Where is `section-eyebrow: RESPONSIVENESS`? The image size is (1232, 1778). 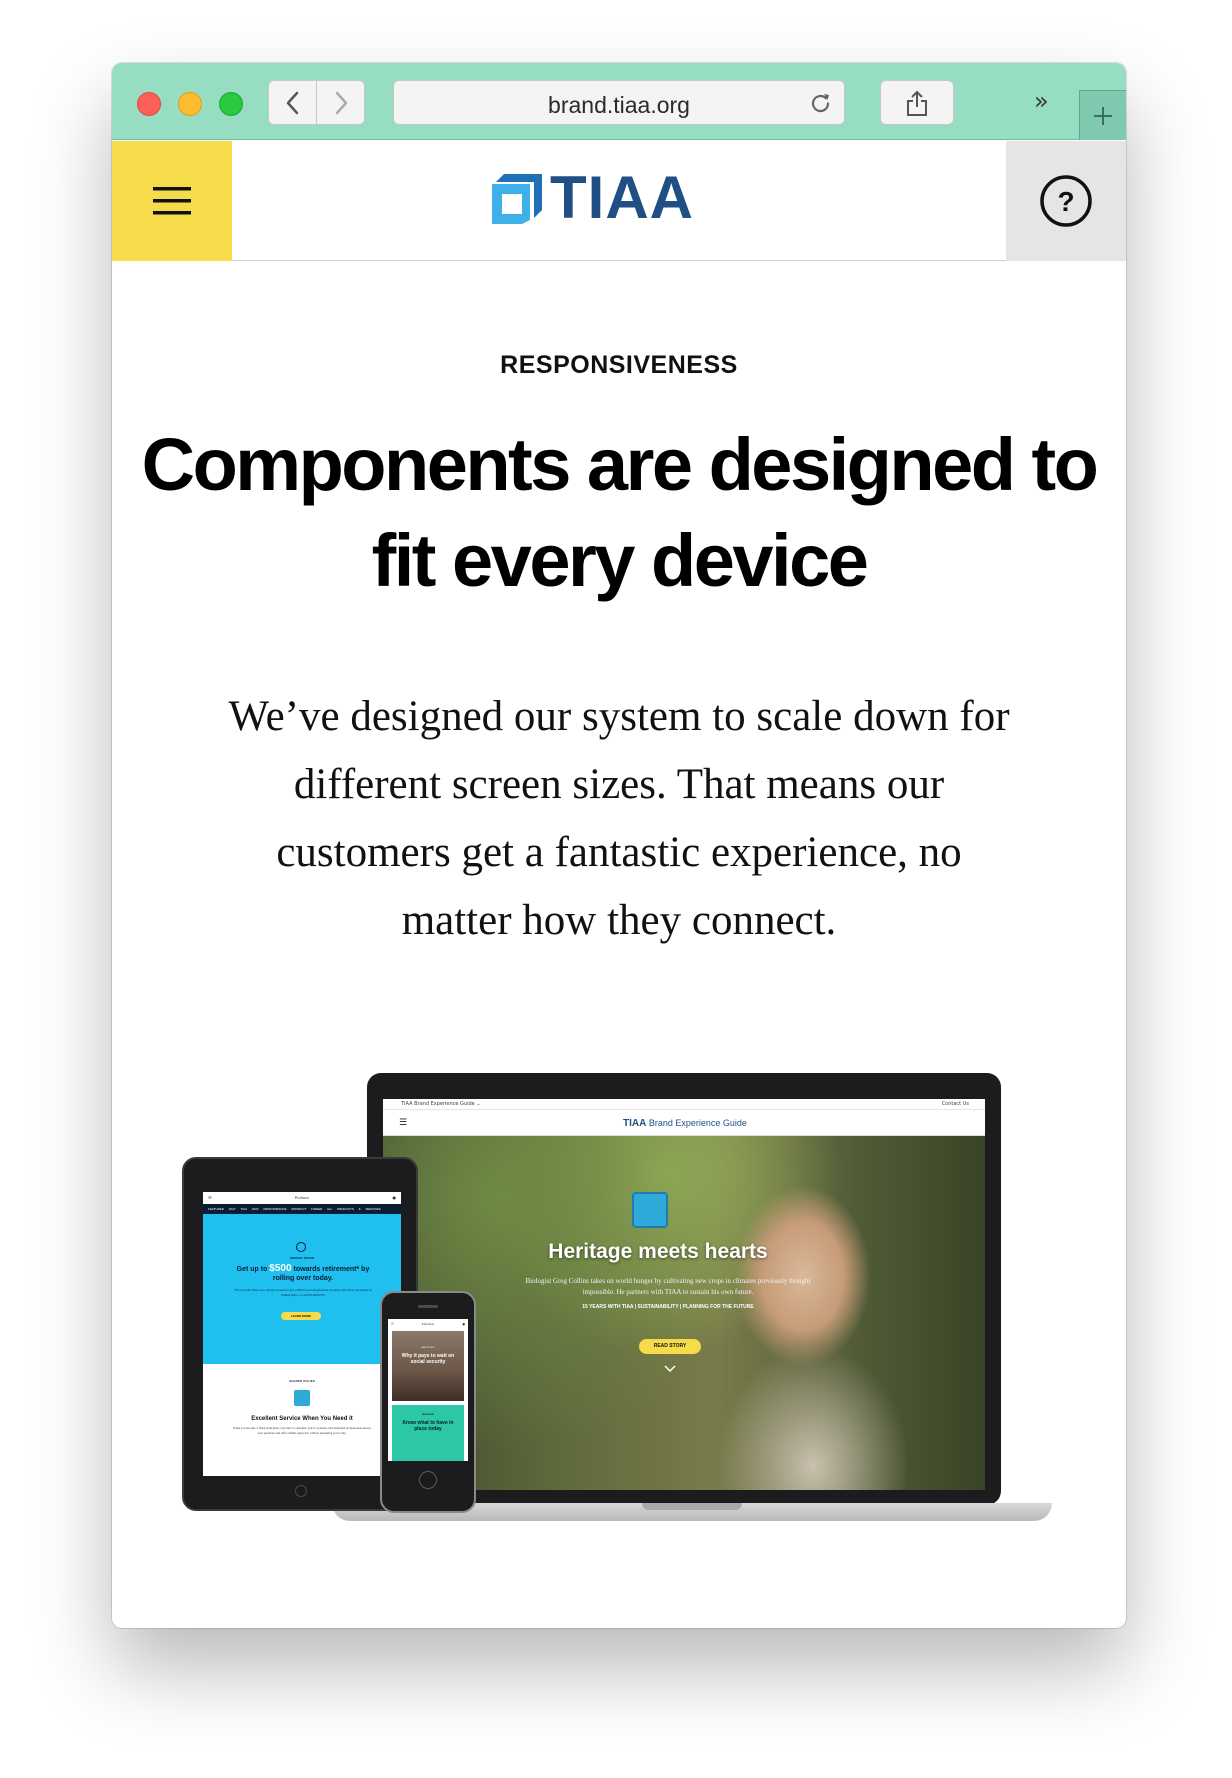 section-eyebrow: RESPONSIVENESS is located at coordinates (619, 365).